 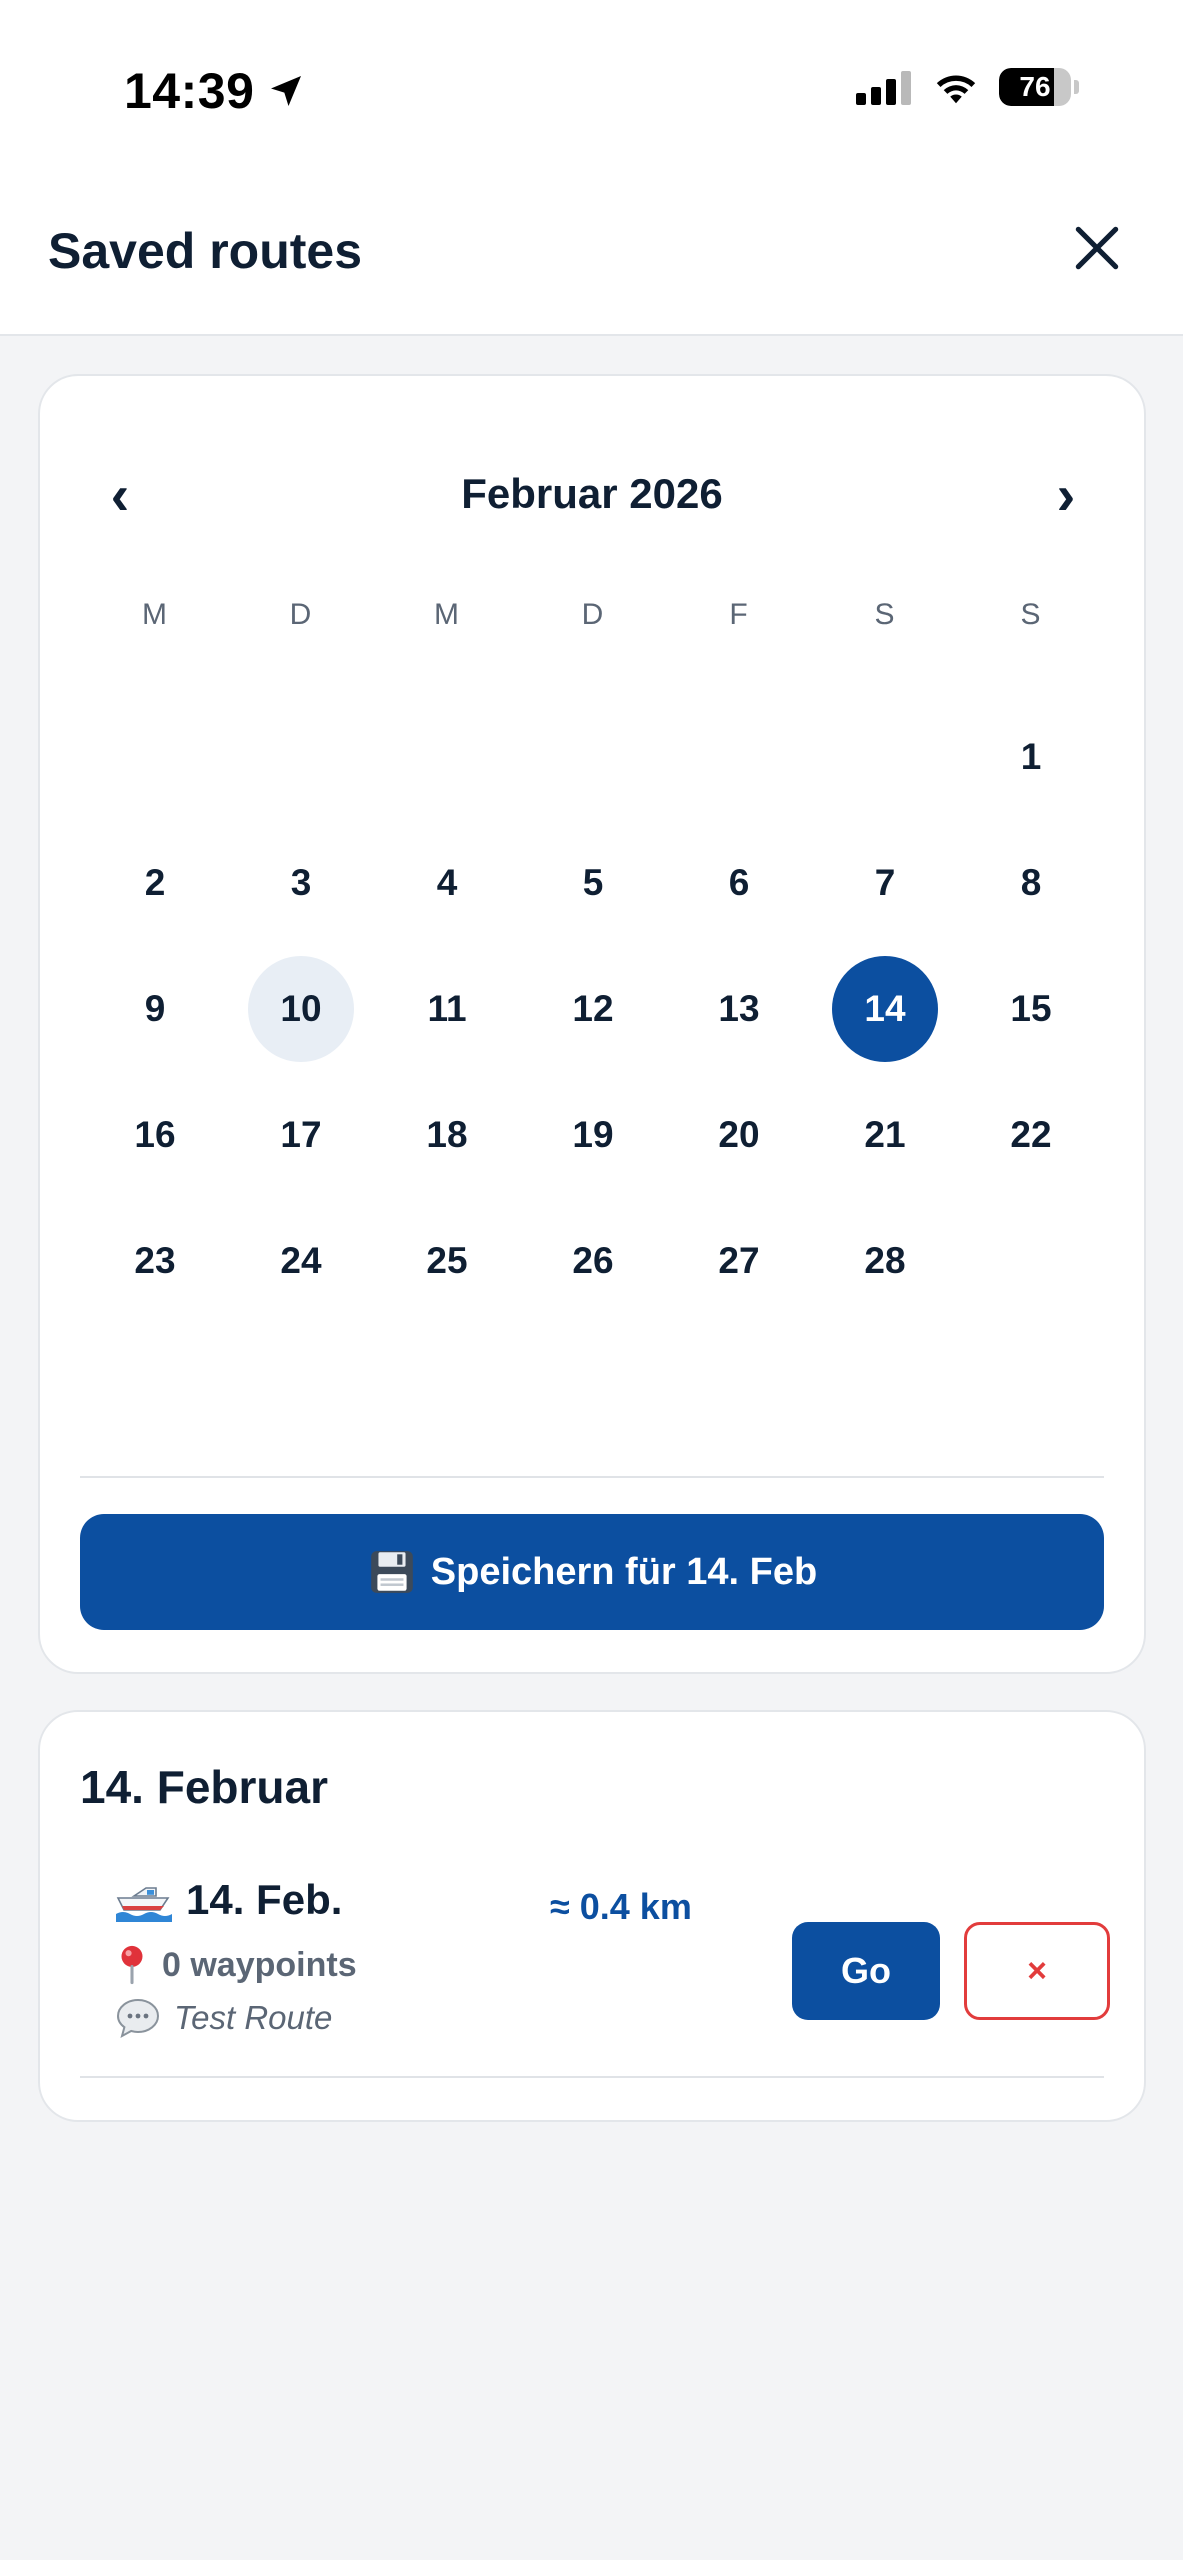 I want to click on calendar-day-number: 21, so click(x=885, y=1134).